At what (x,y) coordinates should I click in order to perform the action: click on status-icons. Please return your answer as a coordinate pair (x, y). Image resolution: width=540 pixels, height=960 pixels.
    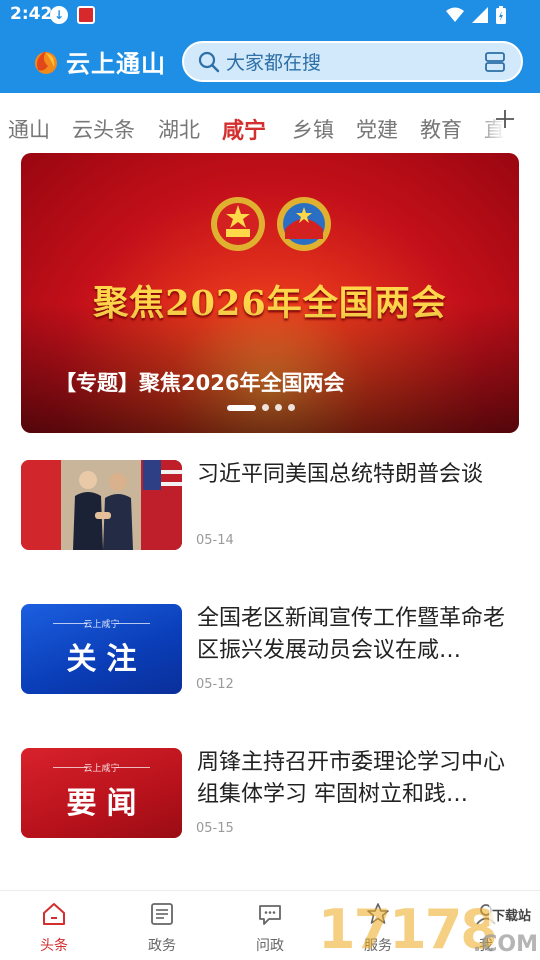
    Looking at the image, I should click on (476, 15).